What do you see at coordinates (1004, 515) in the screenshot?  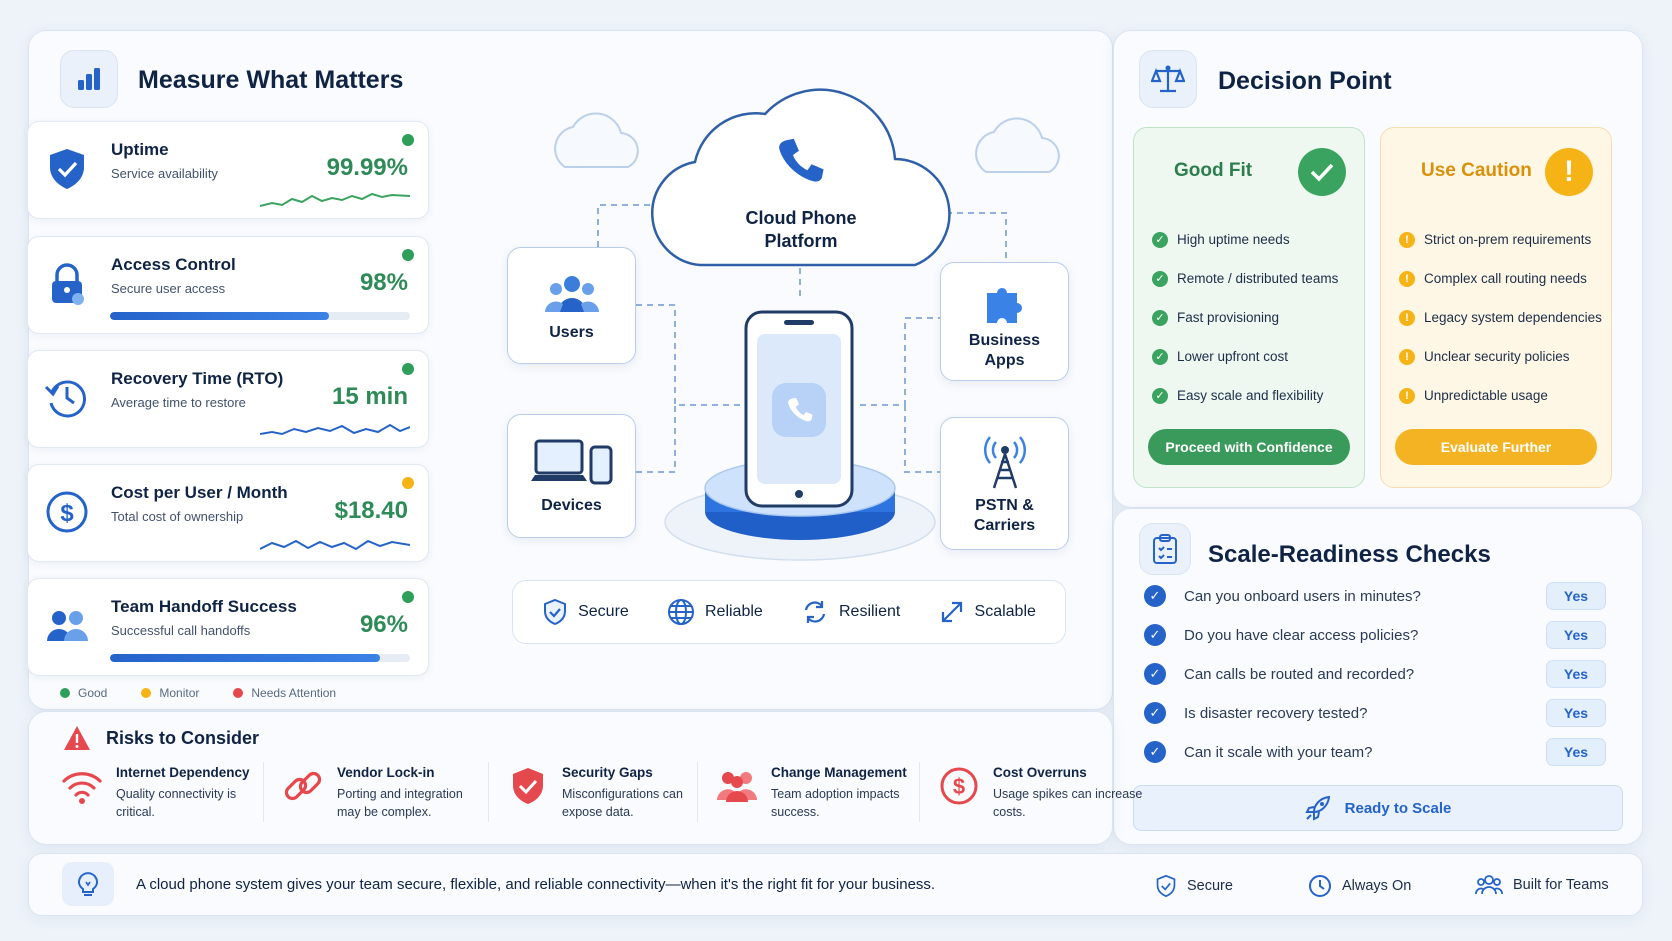 I see `node-pstn-label: PSTN & Carriers` at bounding box center [1004, 515].